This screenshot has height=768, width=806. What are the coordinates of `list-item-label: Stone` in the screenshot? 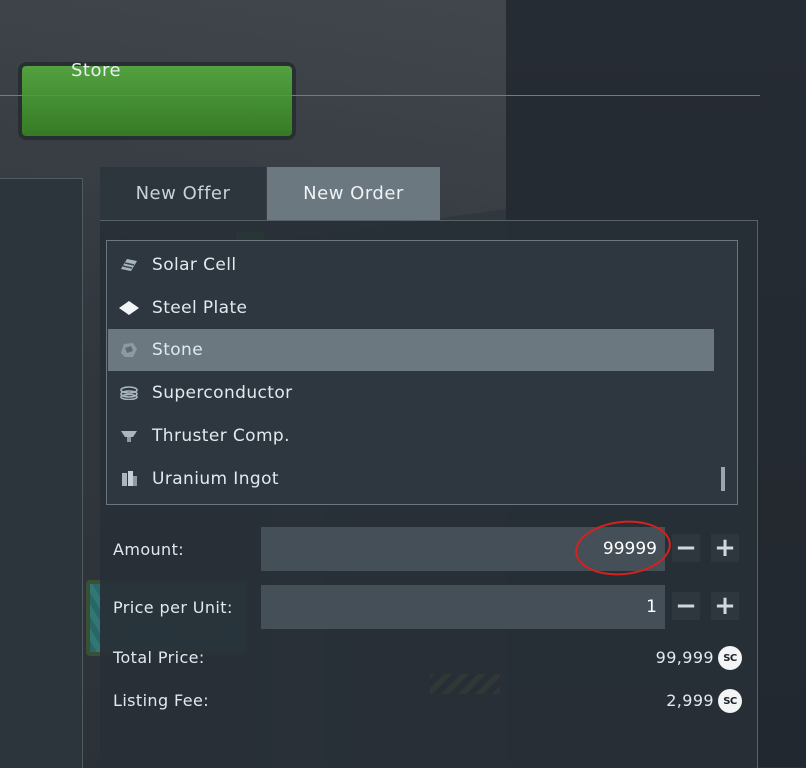 It's located at (178, 350).